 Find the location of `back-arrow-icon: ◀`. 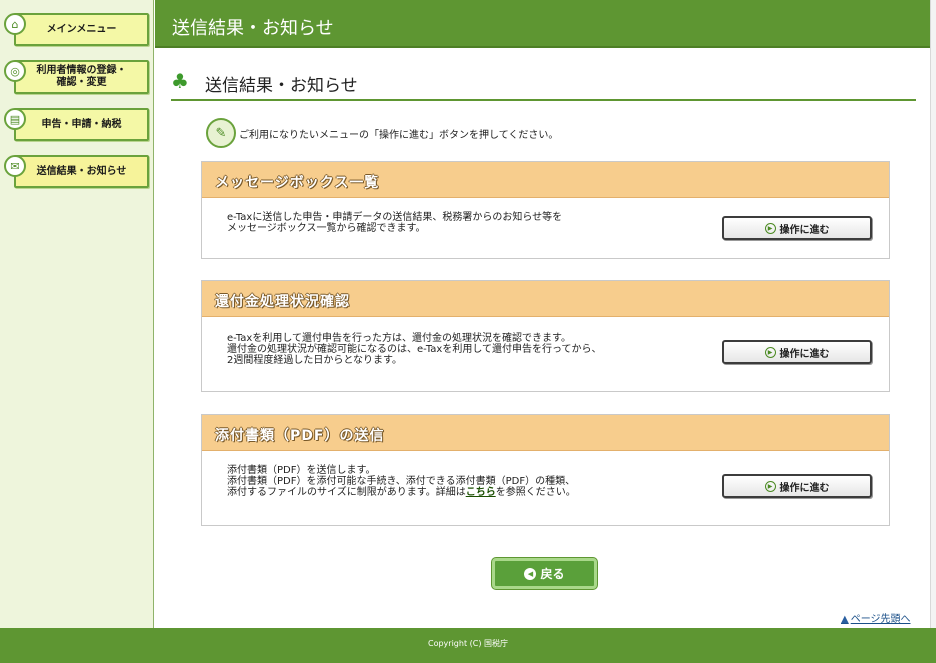

back-arrow-icon: ◀ is located at coordinates (530, 573).